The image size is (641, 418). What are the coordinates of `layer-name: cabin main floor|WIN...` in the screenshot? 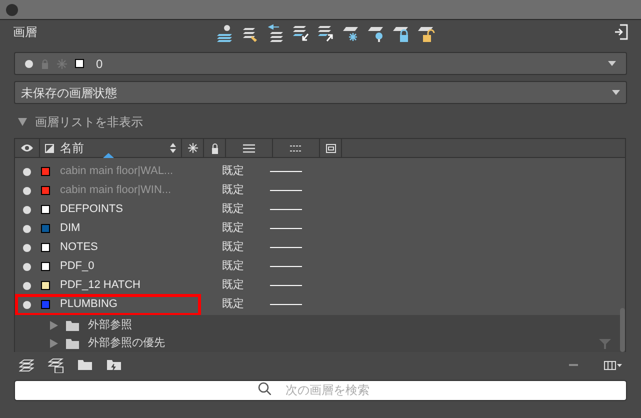 It's located at (116, 190).